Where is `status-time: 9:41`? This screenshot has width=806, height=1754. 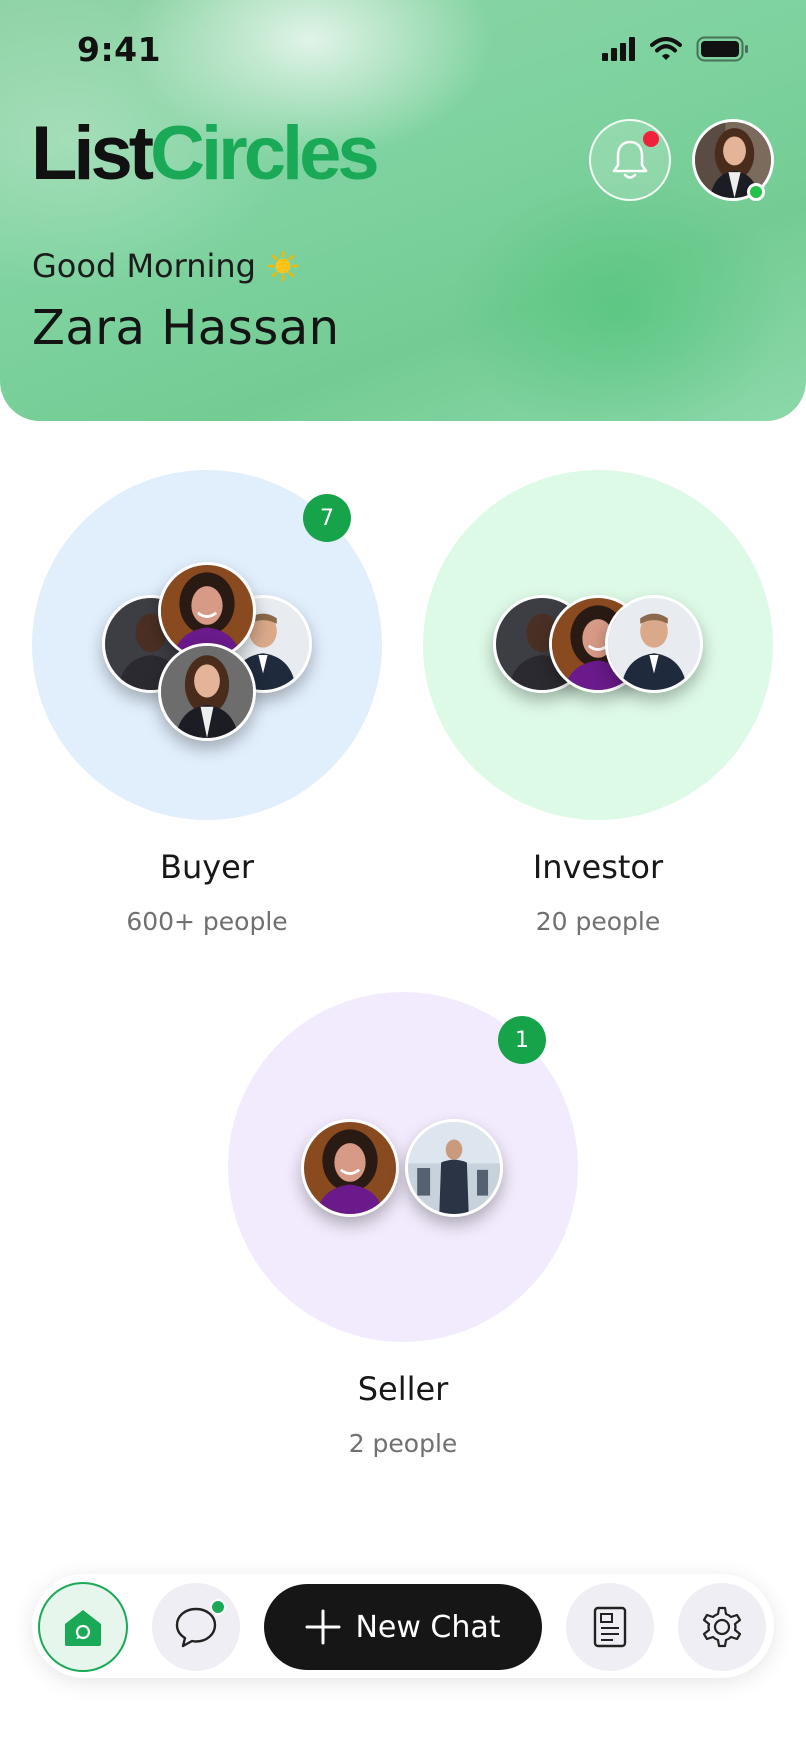 status-time: 9:41 is located at coordinates (119, 49).